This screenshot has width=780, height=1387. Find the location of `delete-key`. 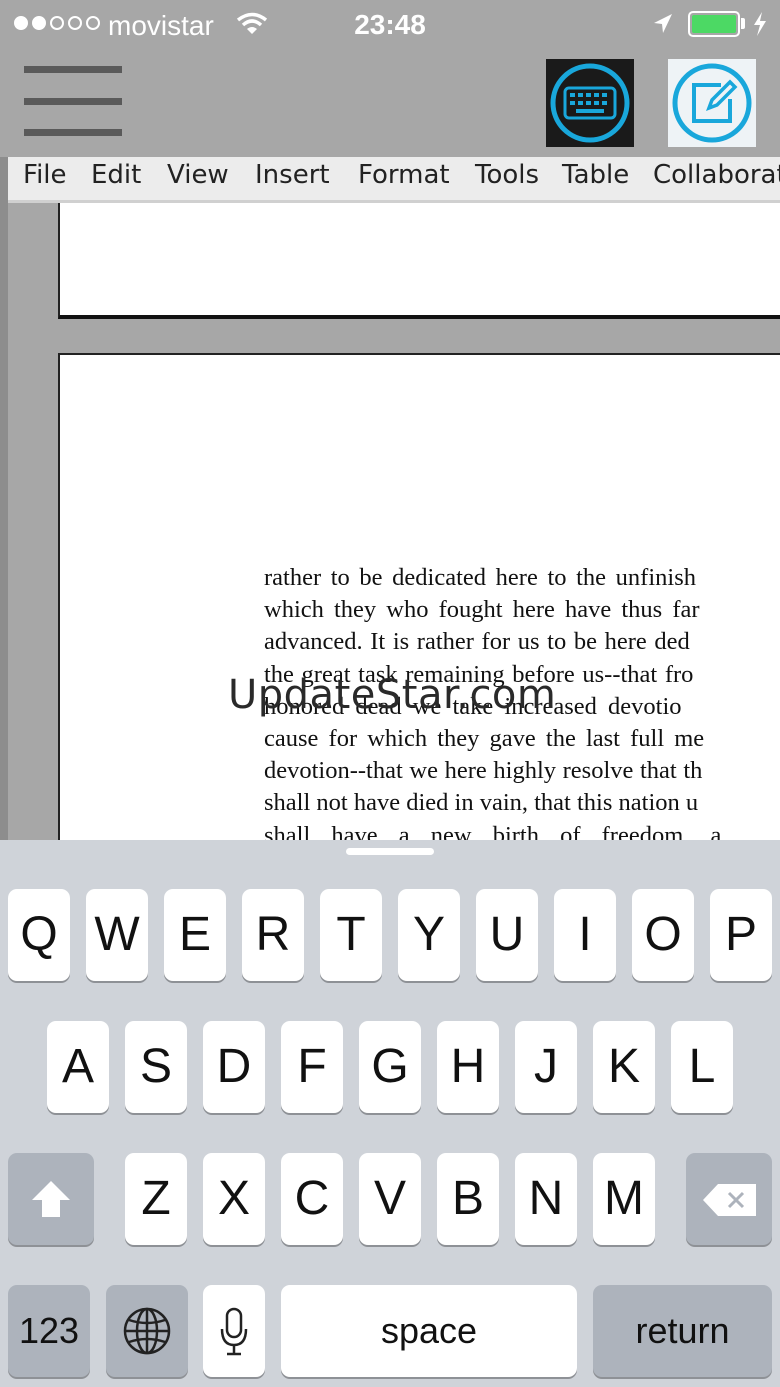

delete-key is located at coordinates (729, 1199).